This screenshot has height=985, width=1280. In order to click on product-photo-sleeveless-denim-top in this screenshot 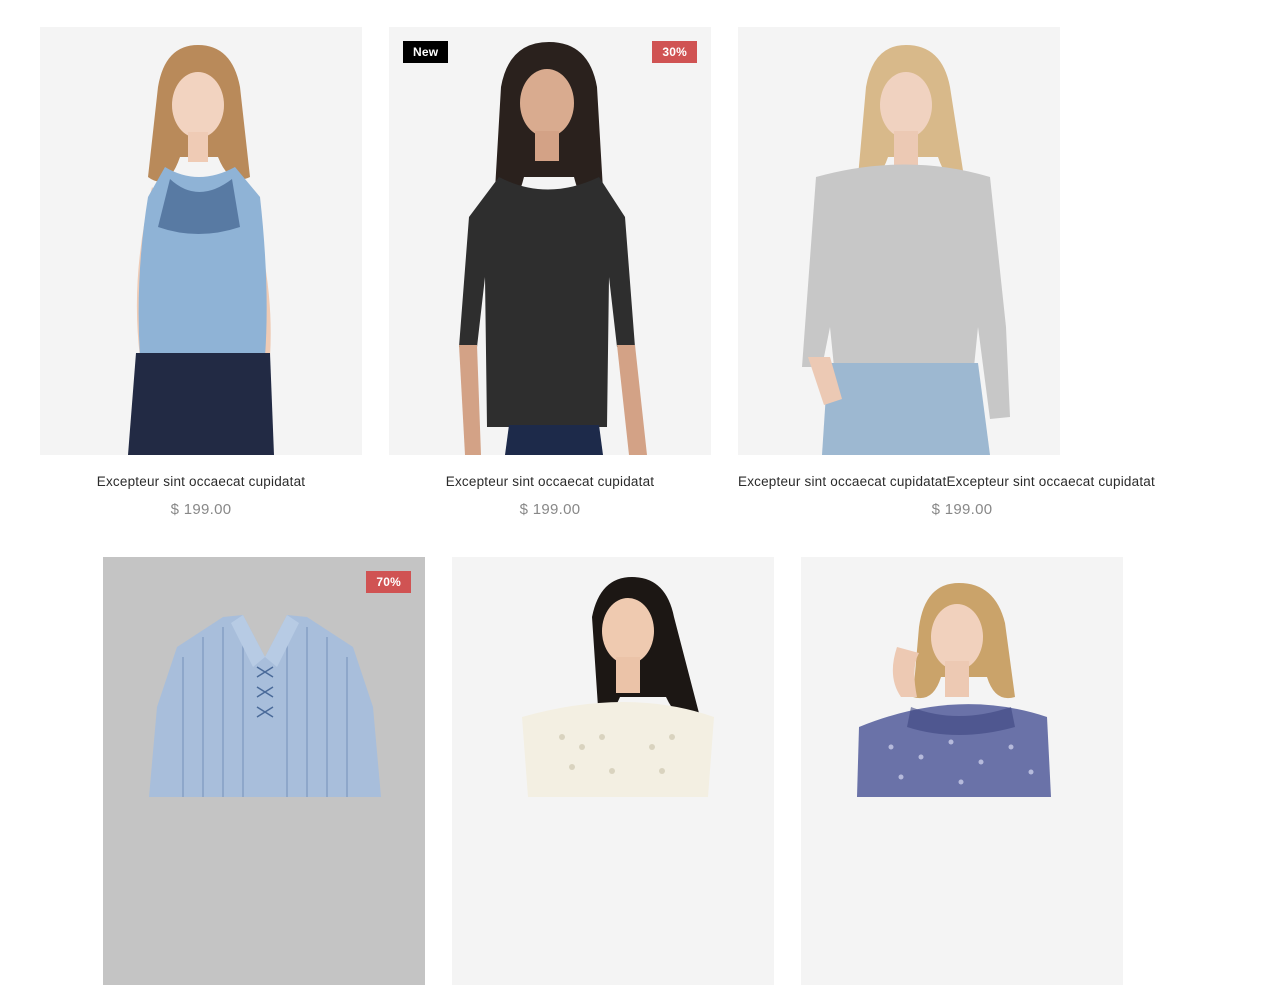, I will do `click(201, 241)`.